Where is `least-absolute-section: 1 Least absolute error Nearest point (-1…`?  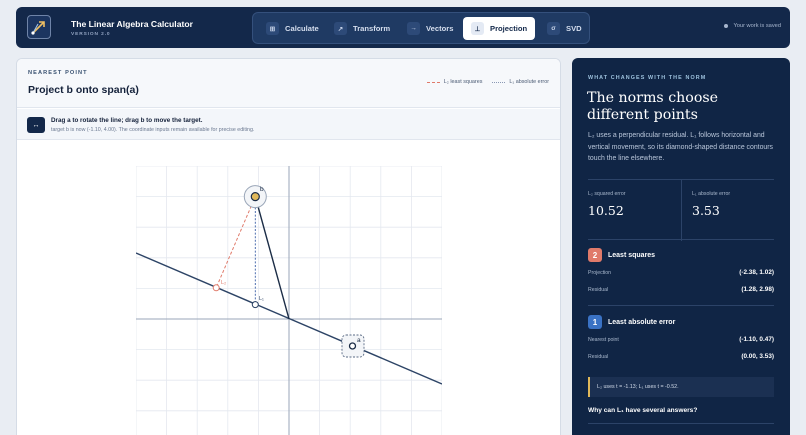
least-absolute-section: 1 Least absolute error Nearest point (-1… is located at coordinates (681, 340).